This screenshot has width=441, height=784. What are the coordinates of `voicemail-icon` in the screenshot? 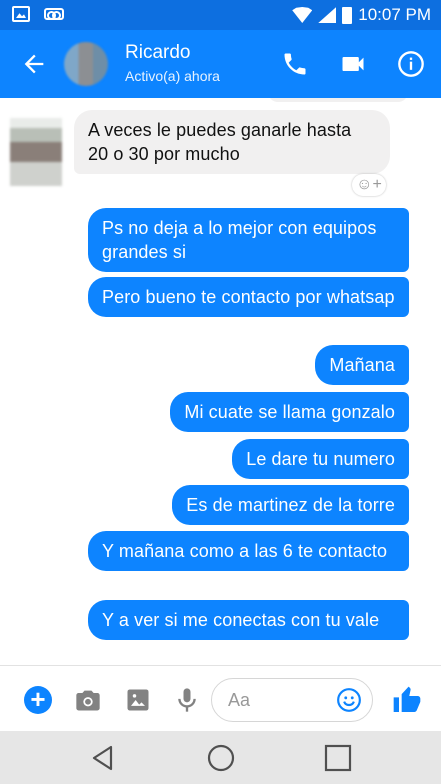 It's located at (54, 14).